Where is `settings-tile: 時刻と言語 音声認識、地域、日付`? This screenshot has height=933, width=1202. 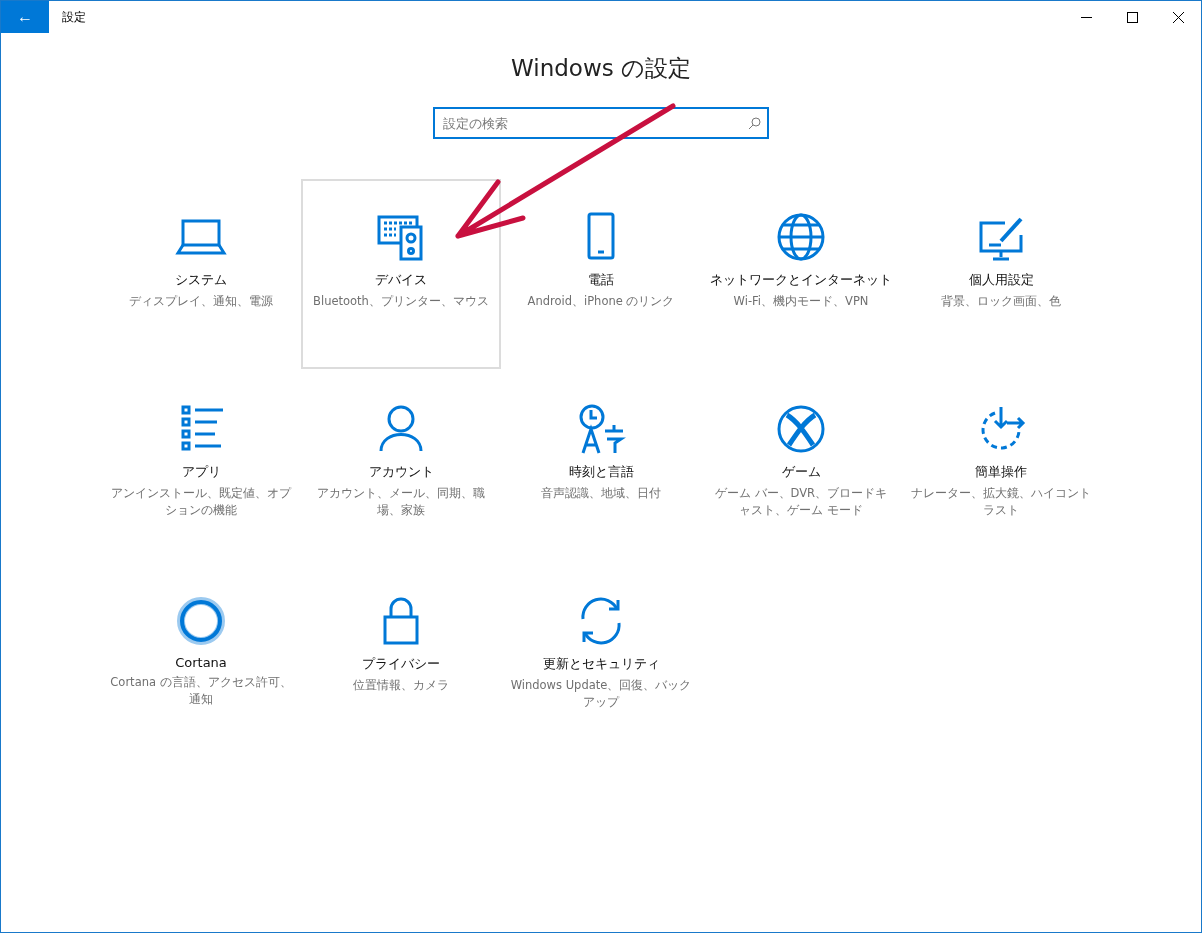
settings-tile: 時刻と言語 音声認識、地域、日付 is located at coordinates (601, 466).